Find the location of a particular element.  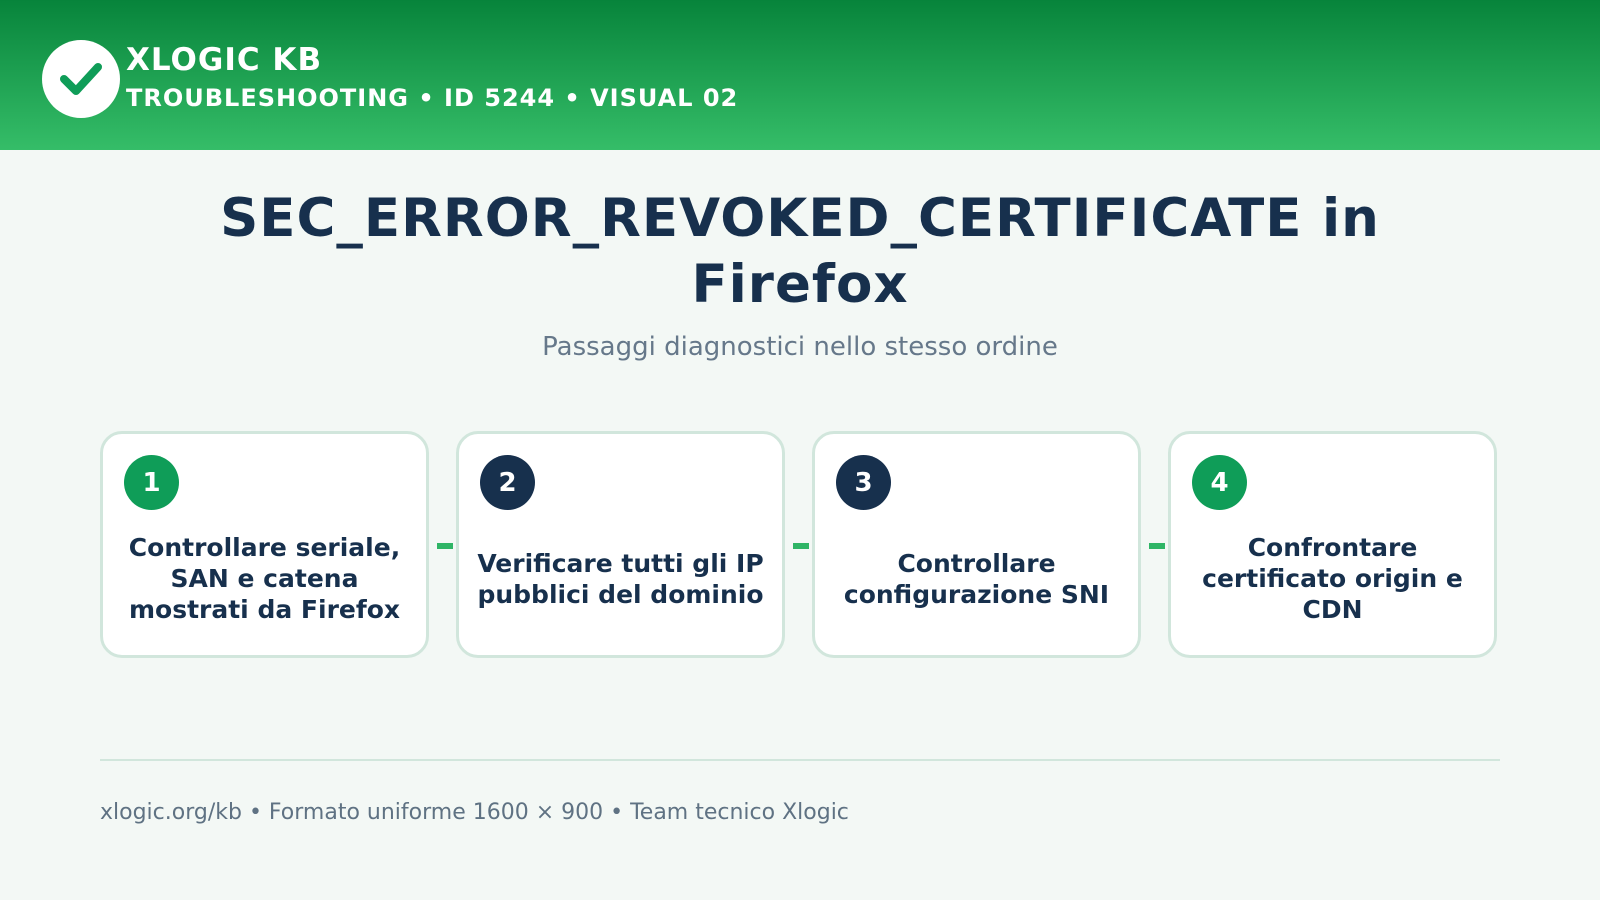

step-card-3: 3 Controllare configurazione SNI is located at coordinates (976, 544).